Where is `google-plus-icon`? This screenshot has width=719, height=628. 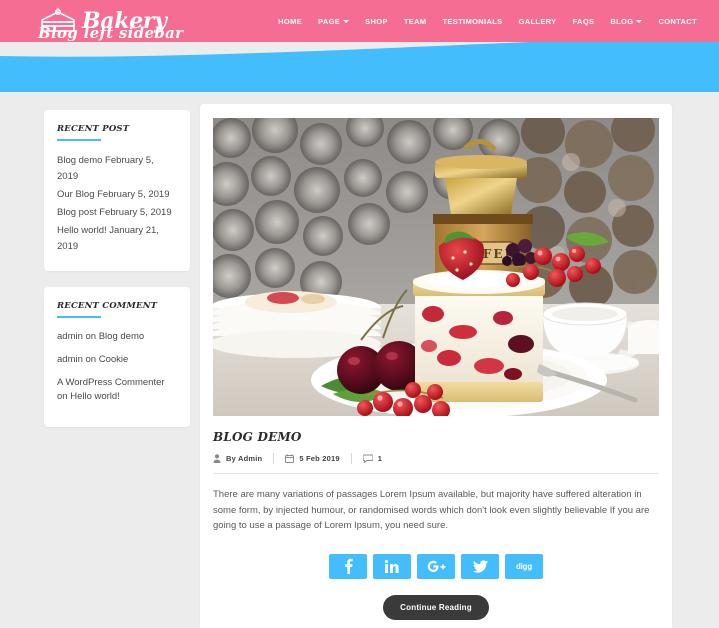
google-plus-icon is located at coordinates (436, 566).